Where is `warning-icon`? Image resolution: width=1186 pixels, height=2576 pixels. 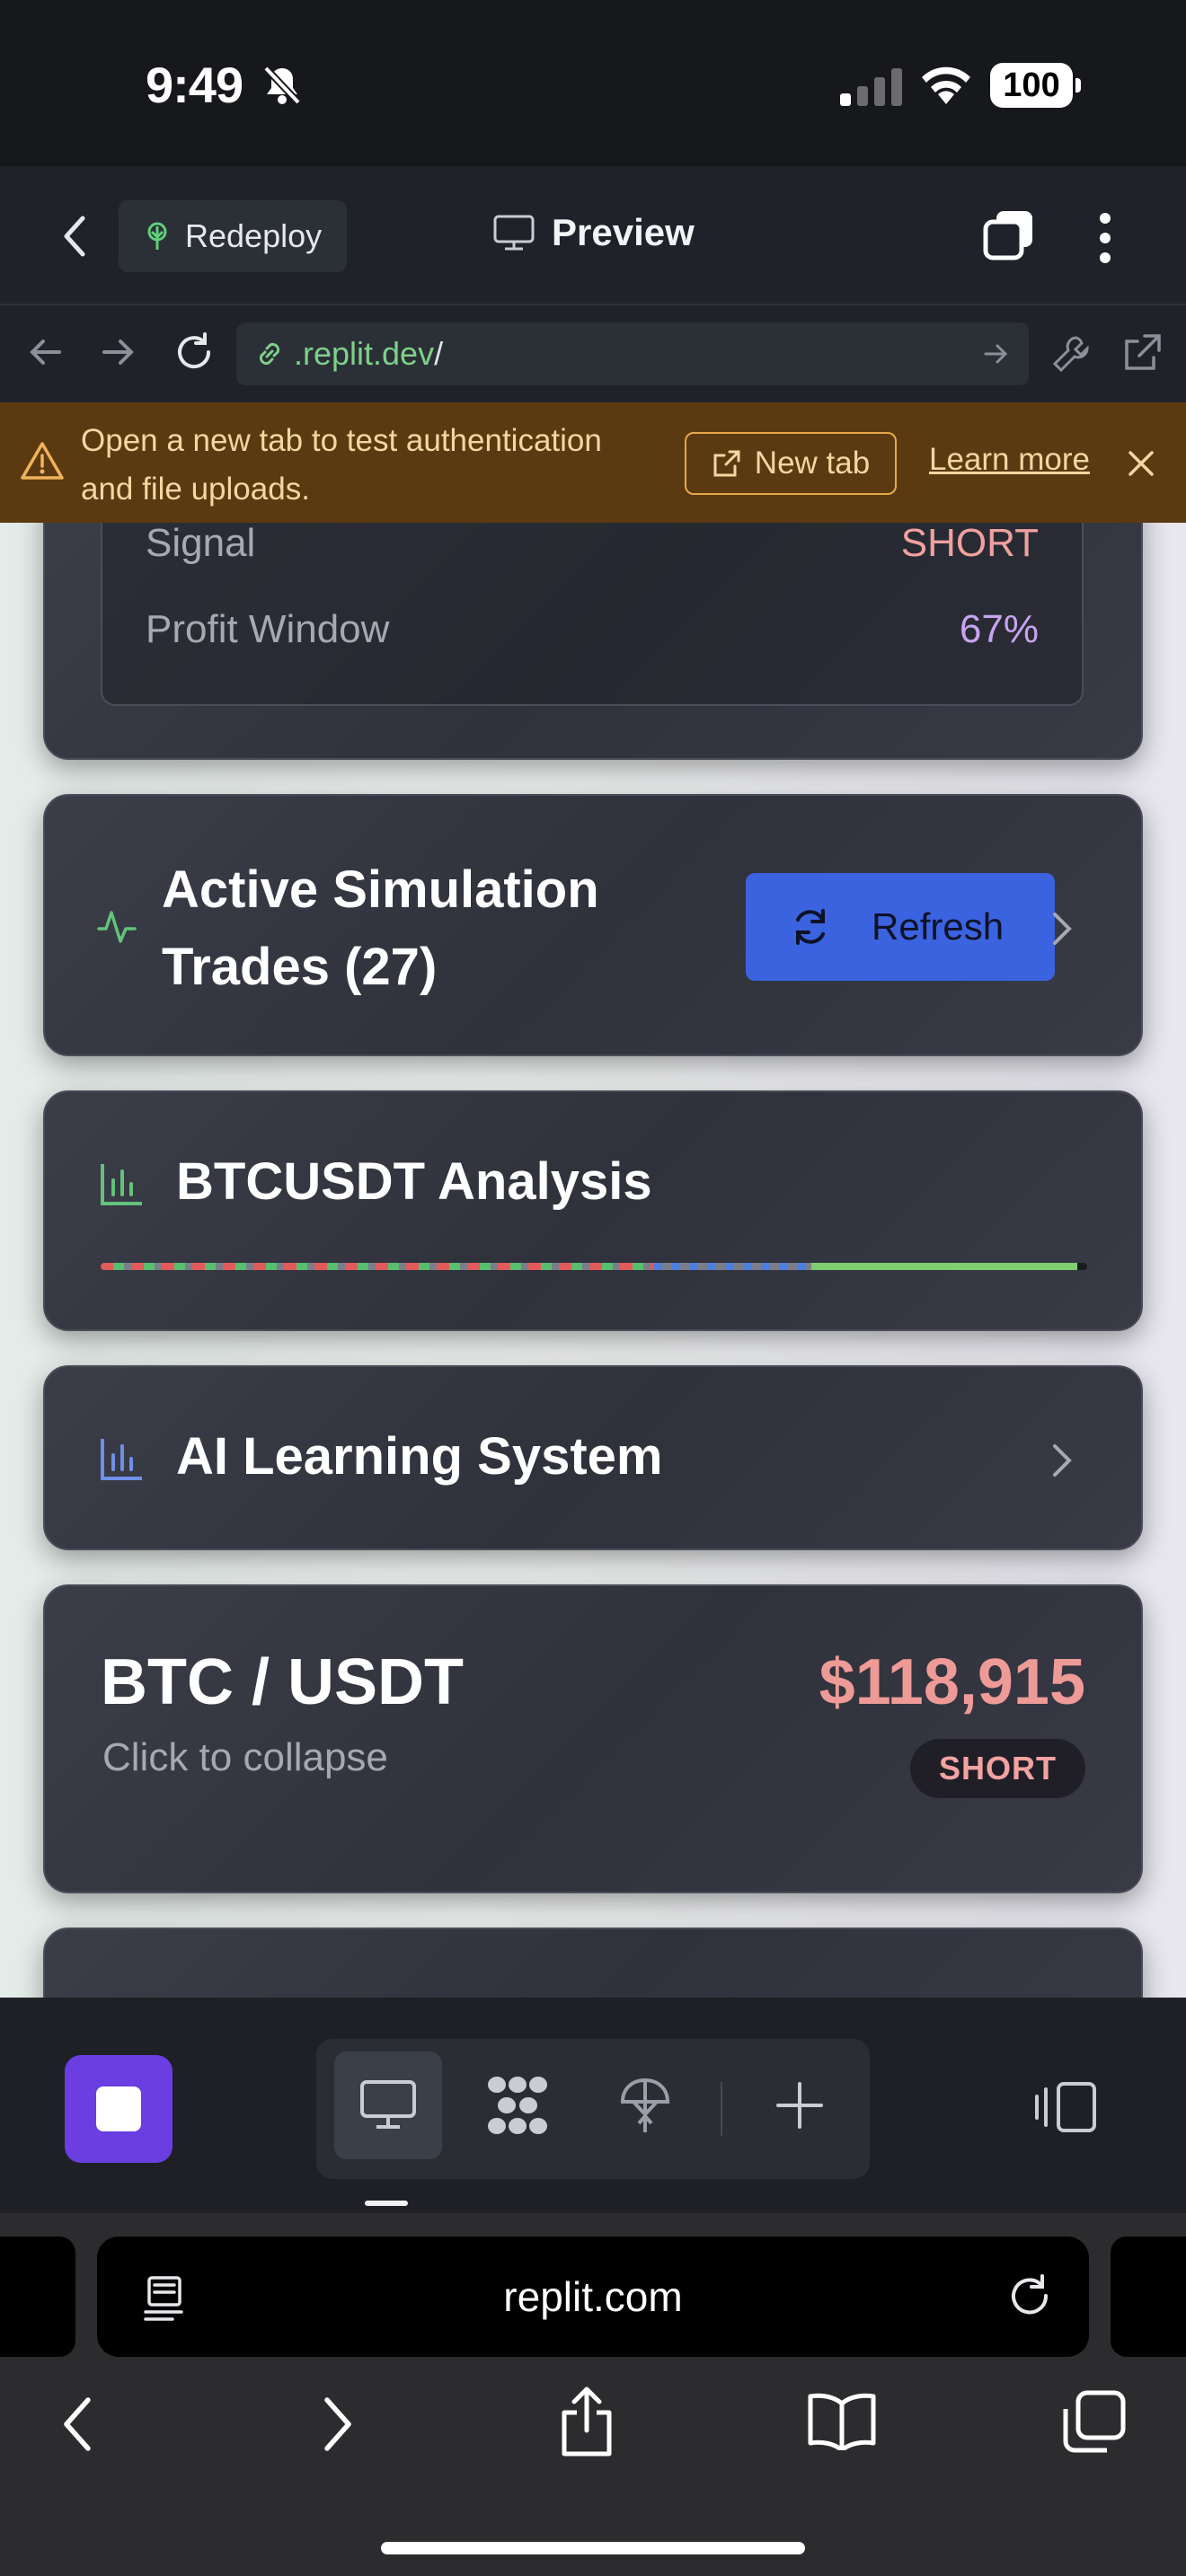 warning-icon is located at coordinates (42, 461).